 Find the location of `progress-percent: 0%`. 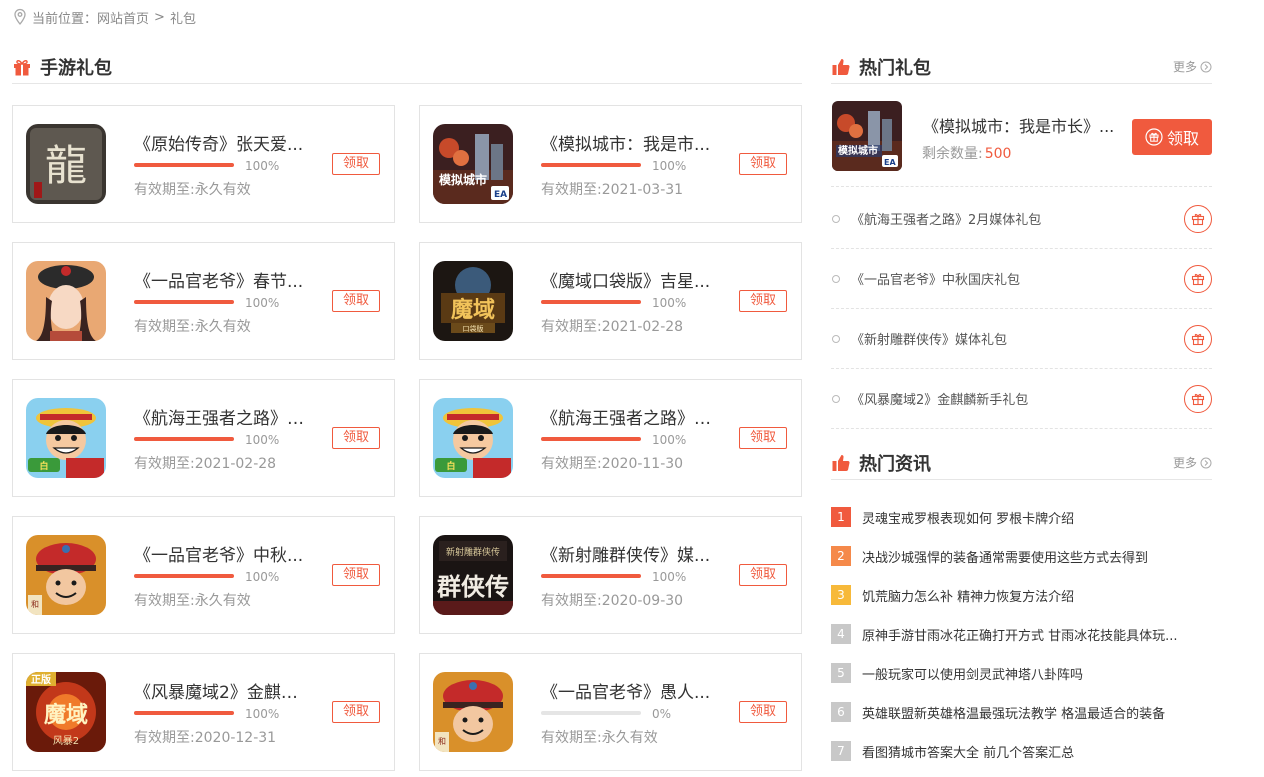

progress-percent: 0% is located at coordinates (662, 714).